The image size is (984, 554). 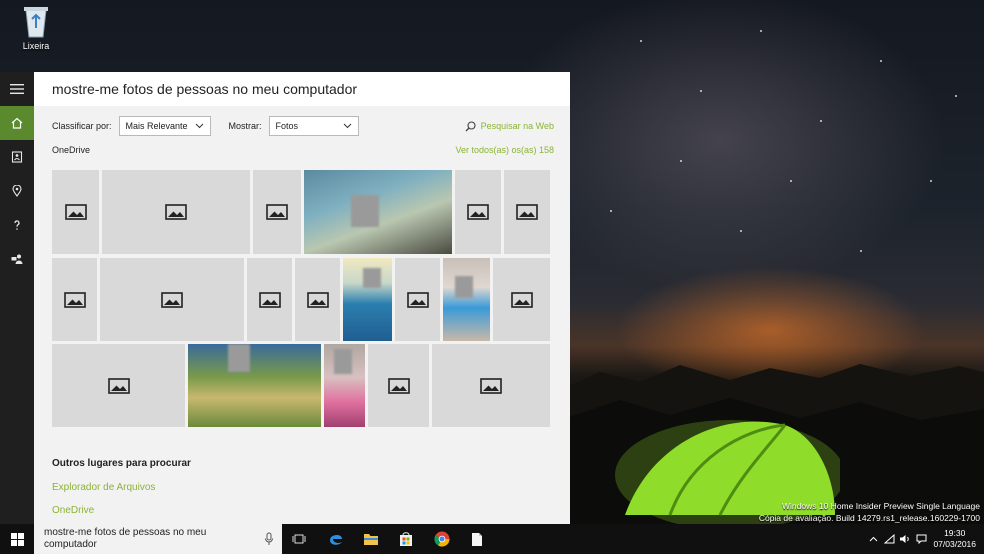 I want to click on web-search-label: Pesquisar na Web, so click(x=517, y=126).